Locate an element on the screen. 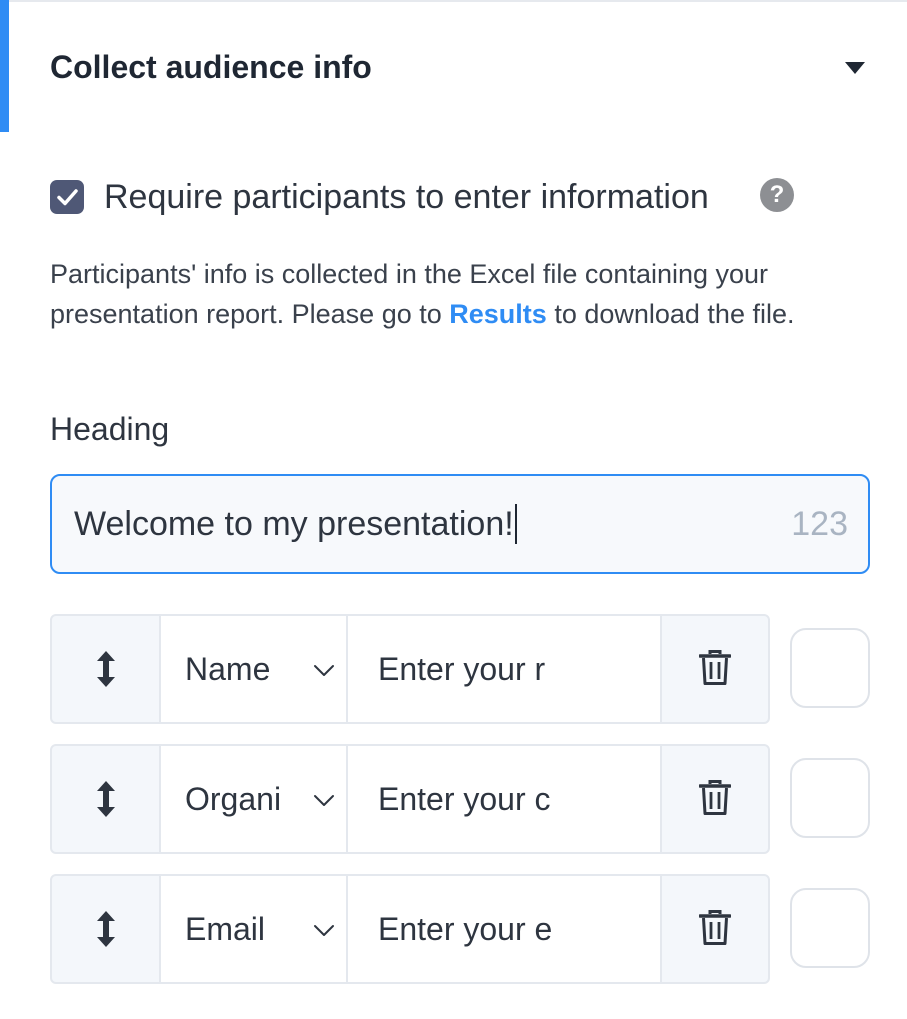 This screenshot has height=1019, width=907. section-header: Collect audience info is located at coordinates (453, 67).